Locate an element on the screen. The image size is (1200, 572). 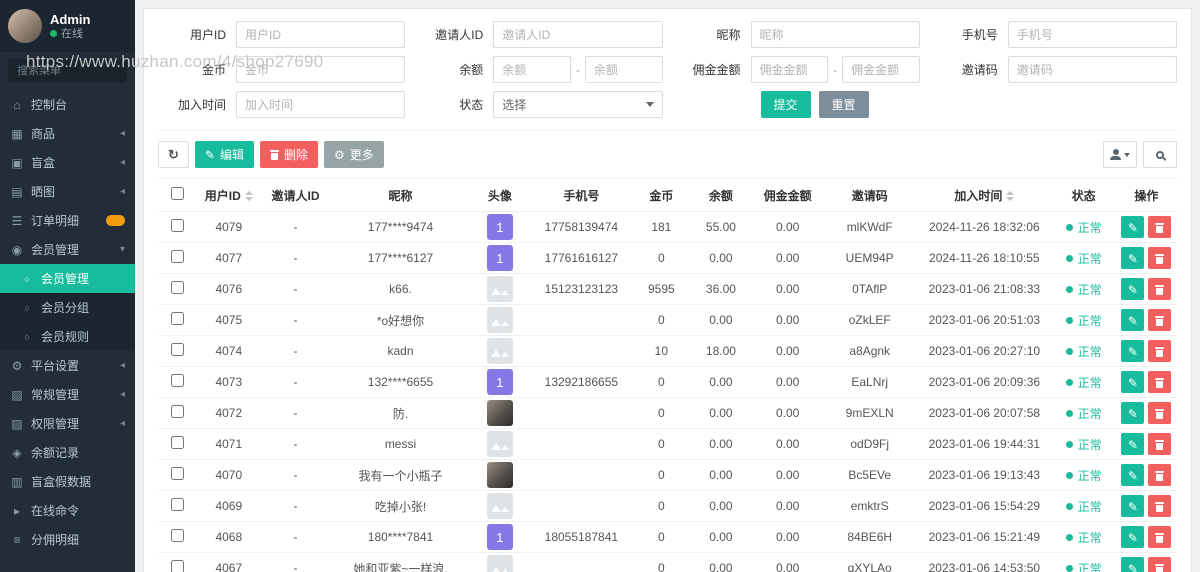
column-label: 邀请人ID is located at coordinates (295, 195).